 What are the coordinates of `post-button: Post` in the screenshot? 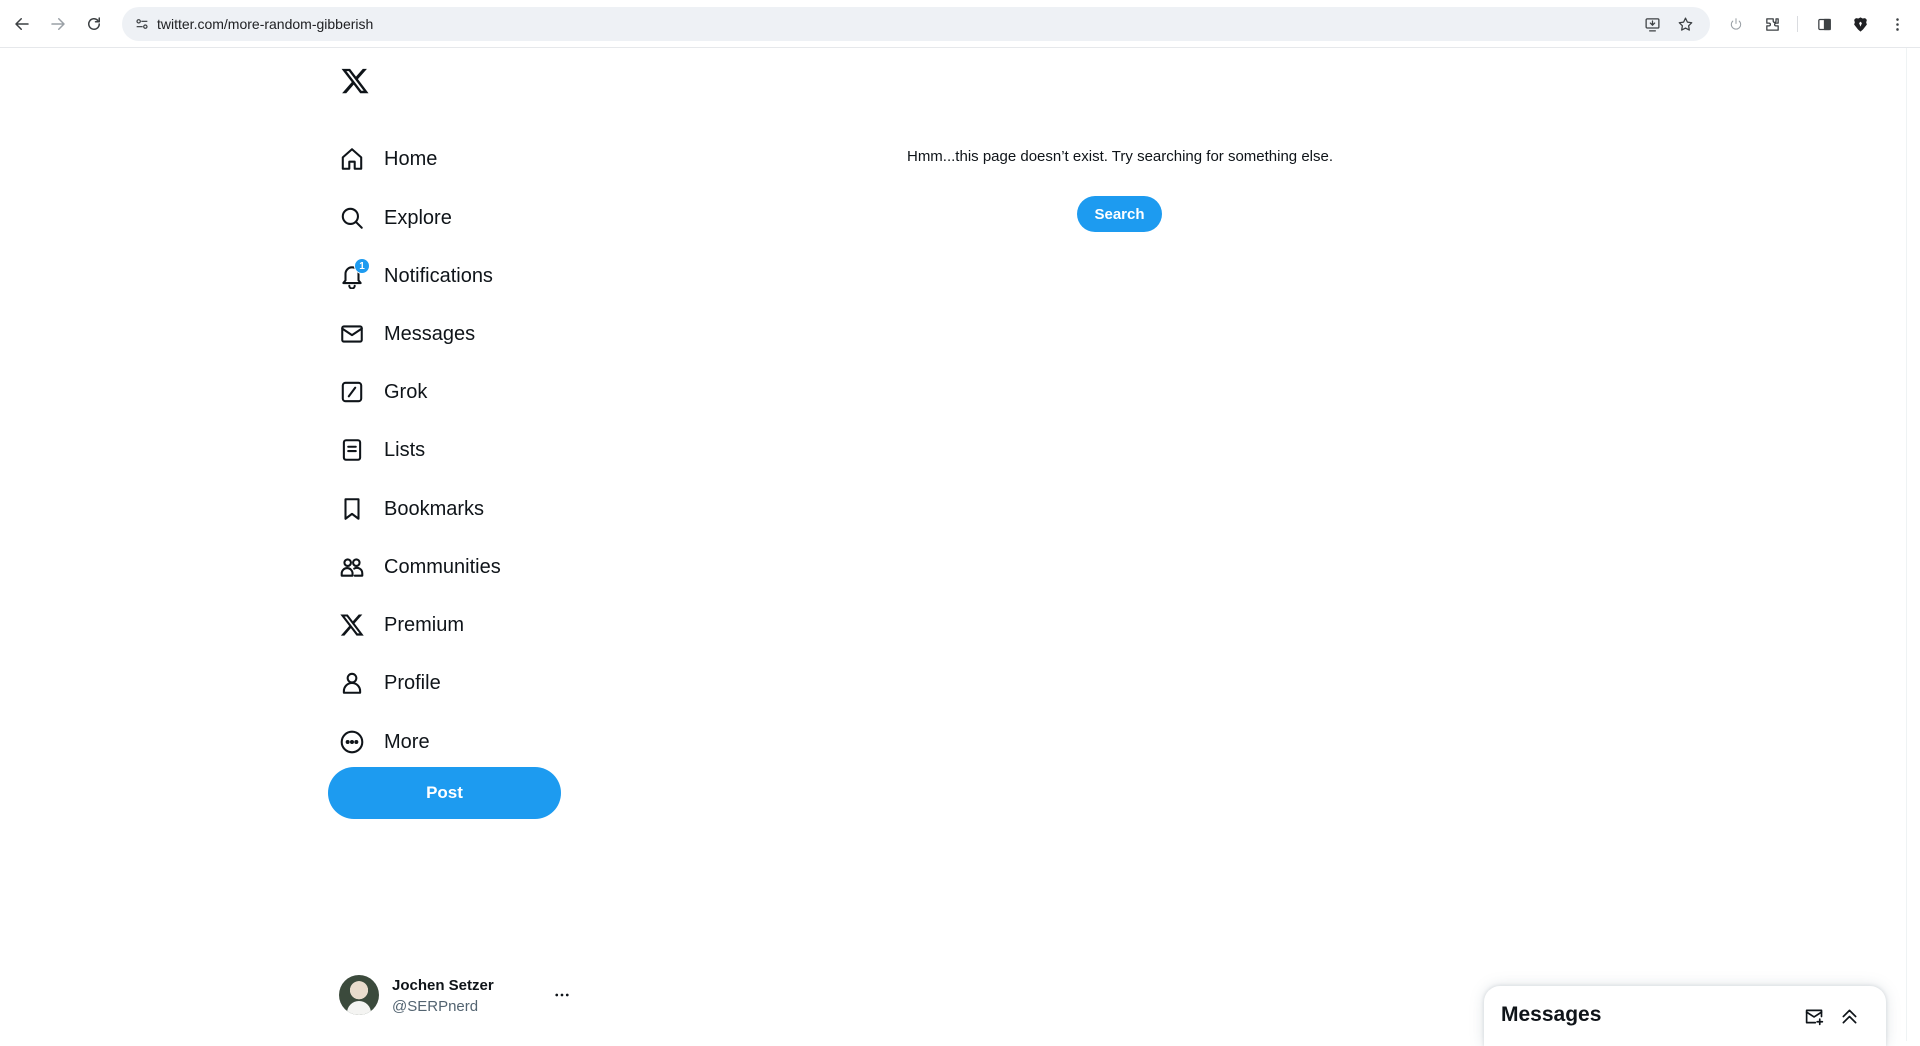 It's located at (444, 793).